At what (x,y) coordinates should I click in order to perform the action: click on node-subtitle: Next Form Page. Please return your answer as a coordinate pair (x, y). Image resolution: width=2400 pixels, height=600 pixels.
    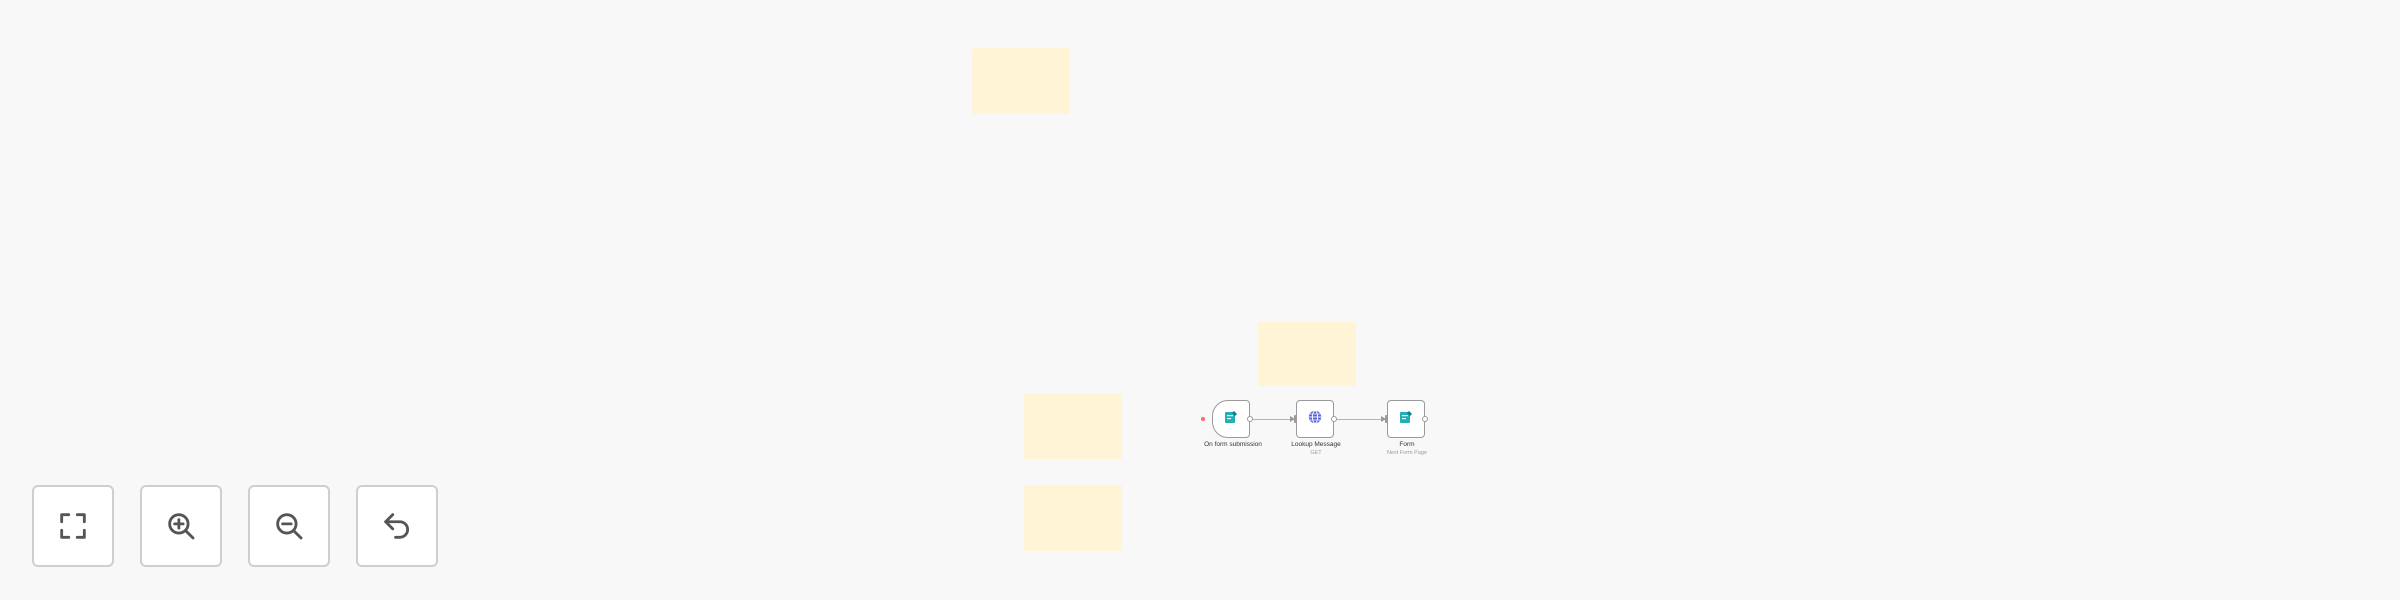
    Looking at the image, I should click on (1407, 453).